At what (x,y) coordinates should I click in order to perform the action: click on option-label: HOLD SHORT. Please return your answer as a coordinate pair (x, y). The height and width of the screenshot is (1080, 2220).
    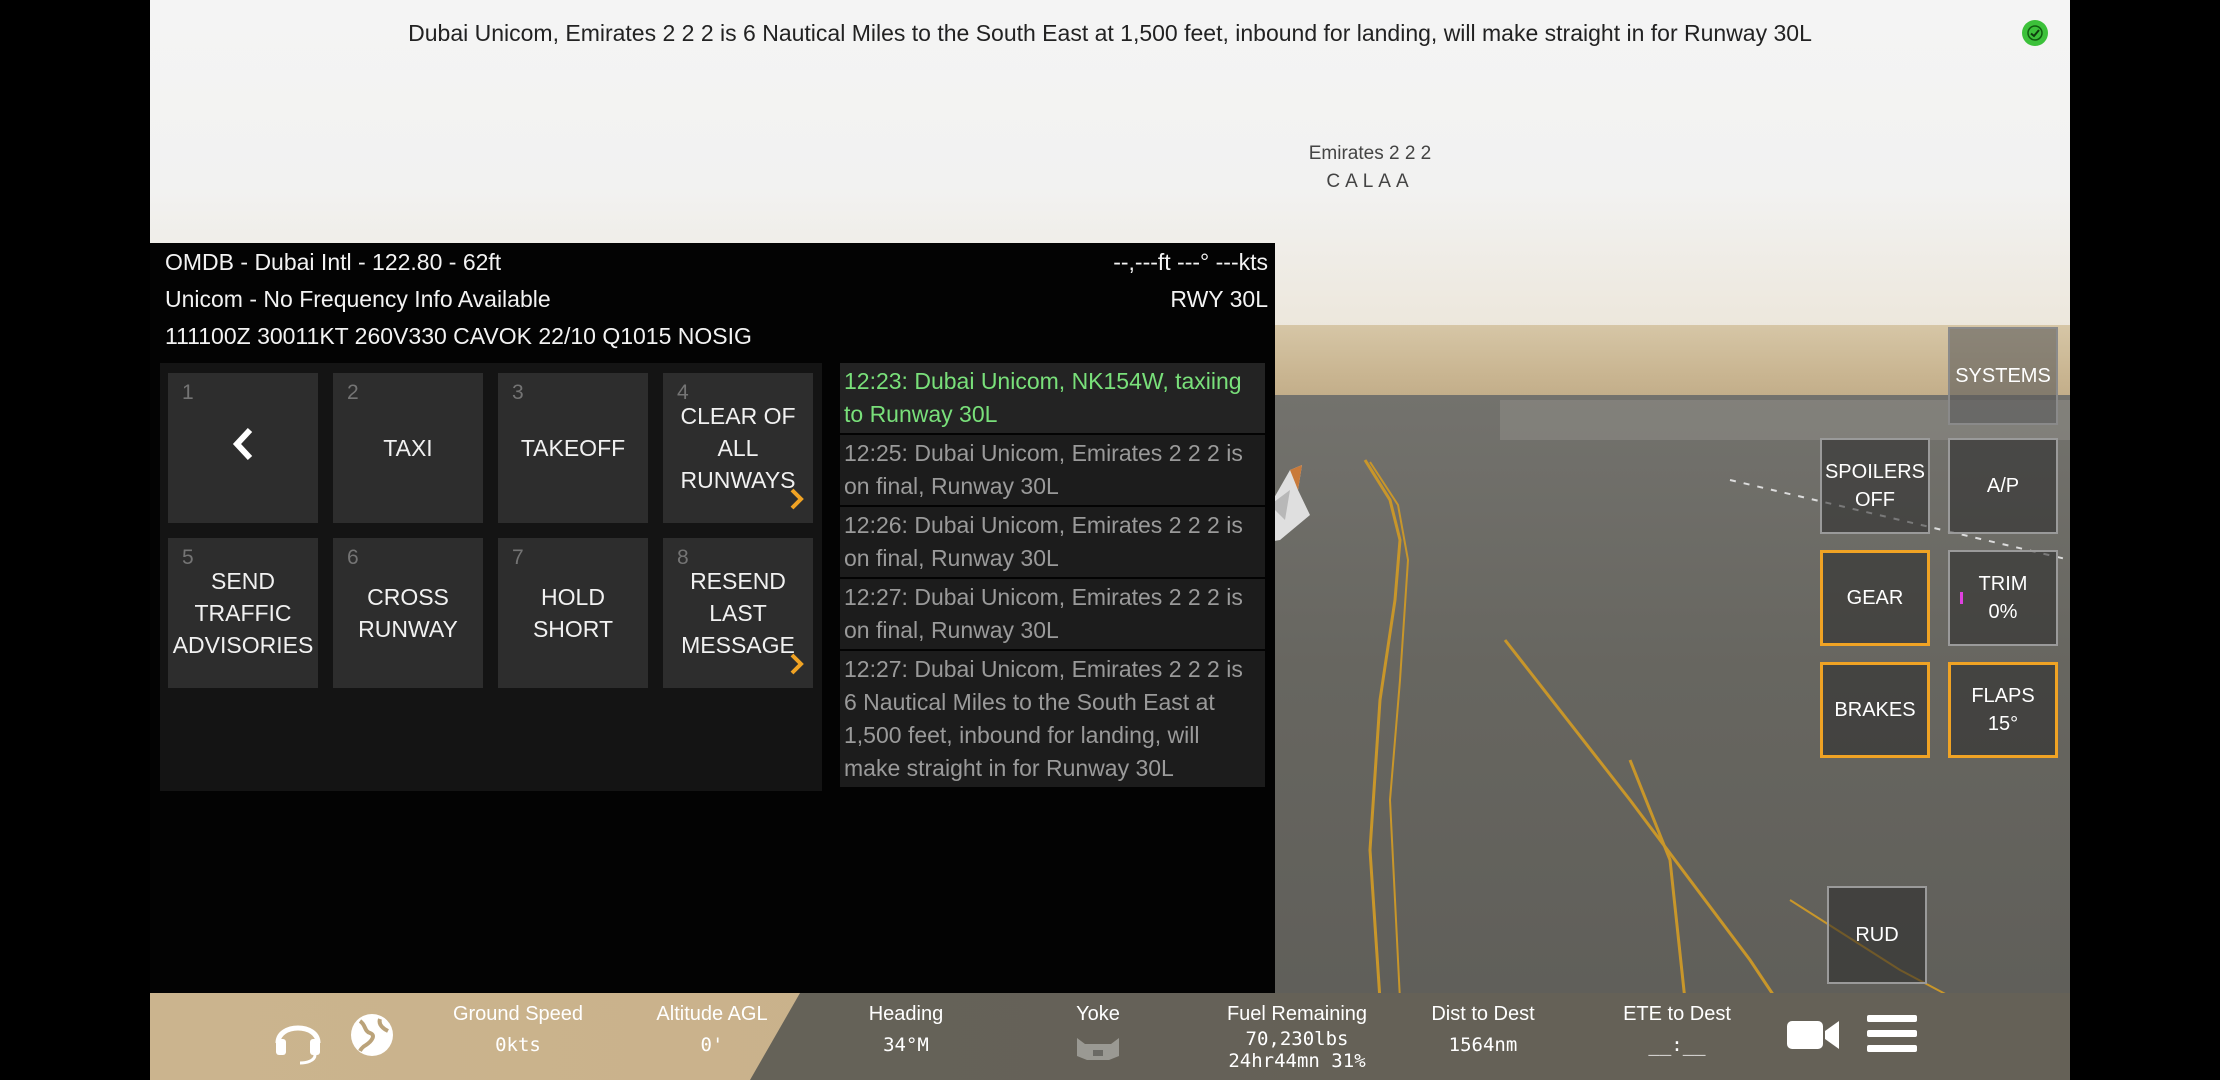
    Looking at the image, I should click on (573, 613).